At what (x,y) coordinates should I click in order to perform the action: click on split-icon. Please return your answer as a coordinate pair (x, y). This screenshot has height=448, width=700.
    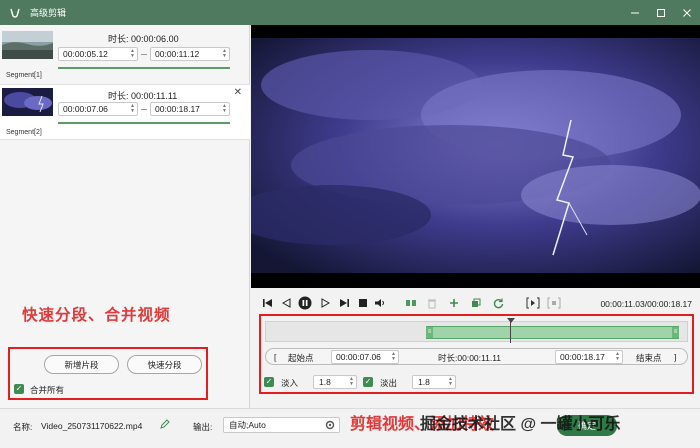
    Looking at the image, I should click on (411, 303).